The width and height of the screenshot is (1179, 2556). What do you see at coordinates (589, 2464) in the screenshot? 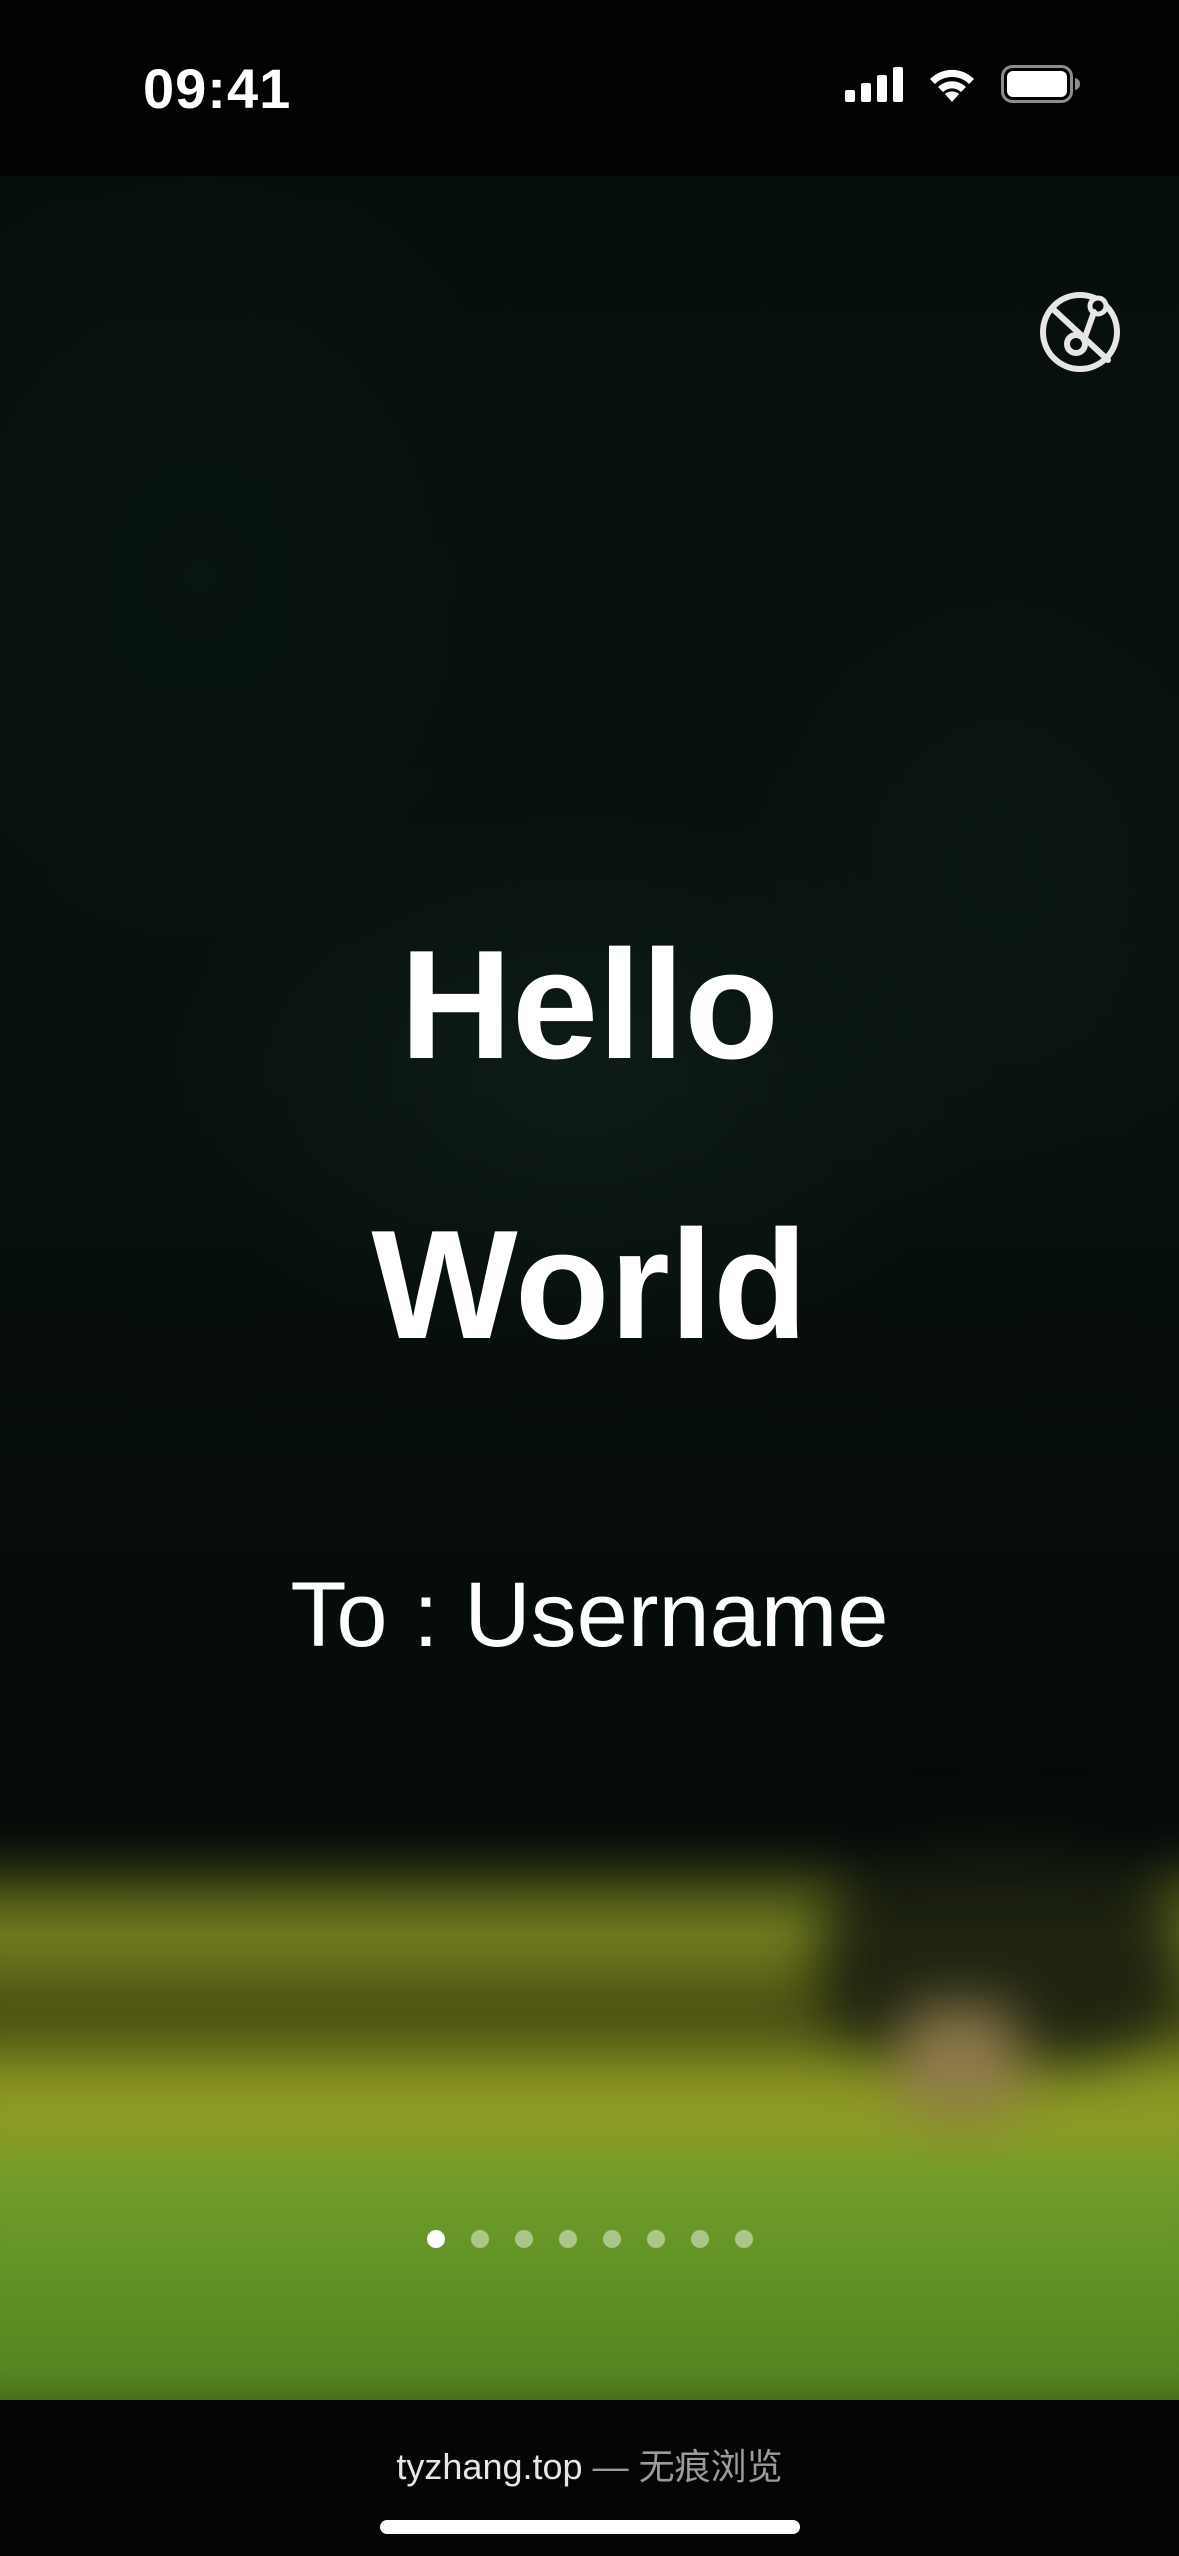
I see `address-bar: tyzhang.top — 无痕浏览` at bounding box center [589, 2464].